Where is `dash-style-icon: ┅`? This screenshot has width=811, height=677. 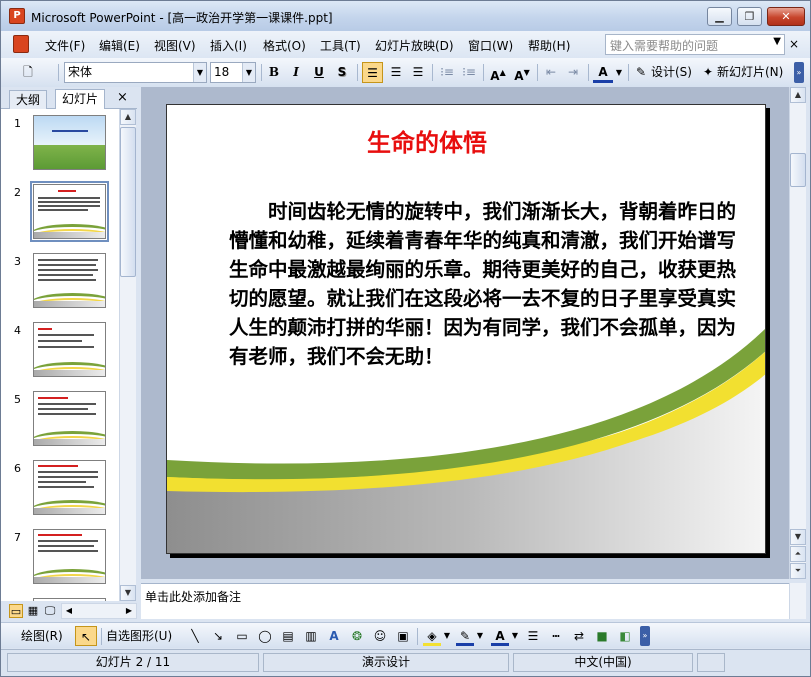
dash-style-icon: ┅ is located at coordinates (556, 636).